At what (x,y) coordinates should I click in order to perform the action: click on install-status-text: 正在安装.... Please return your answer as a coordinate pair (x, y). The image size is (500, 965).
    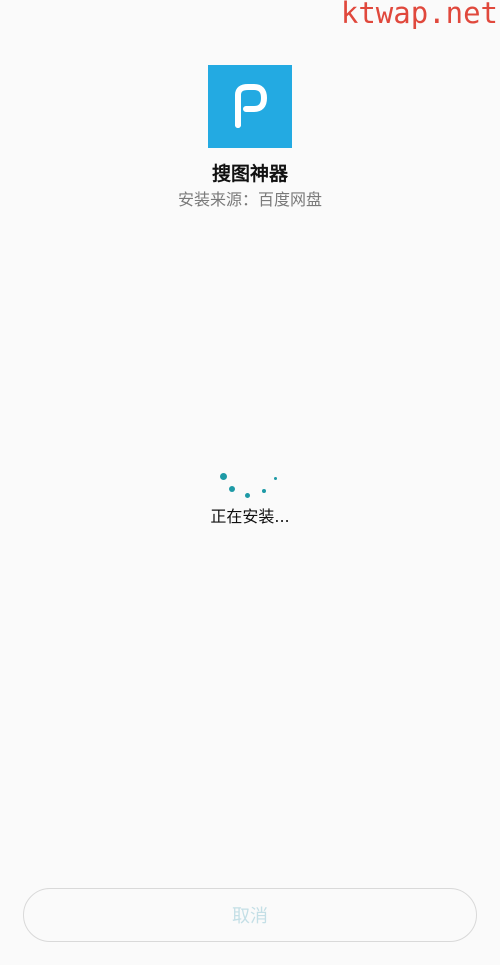
    Looking at the image, I should click on (250, 516).